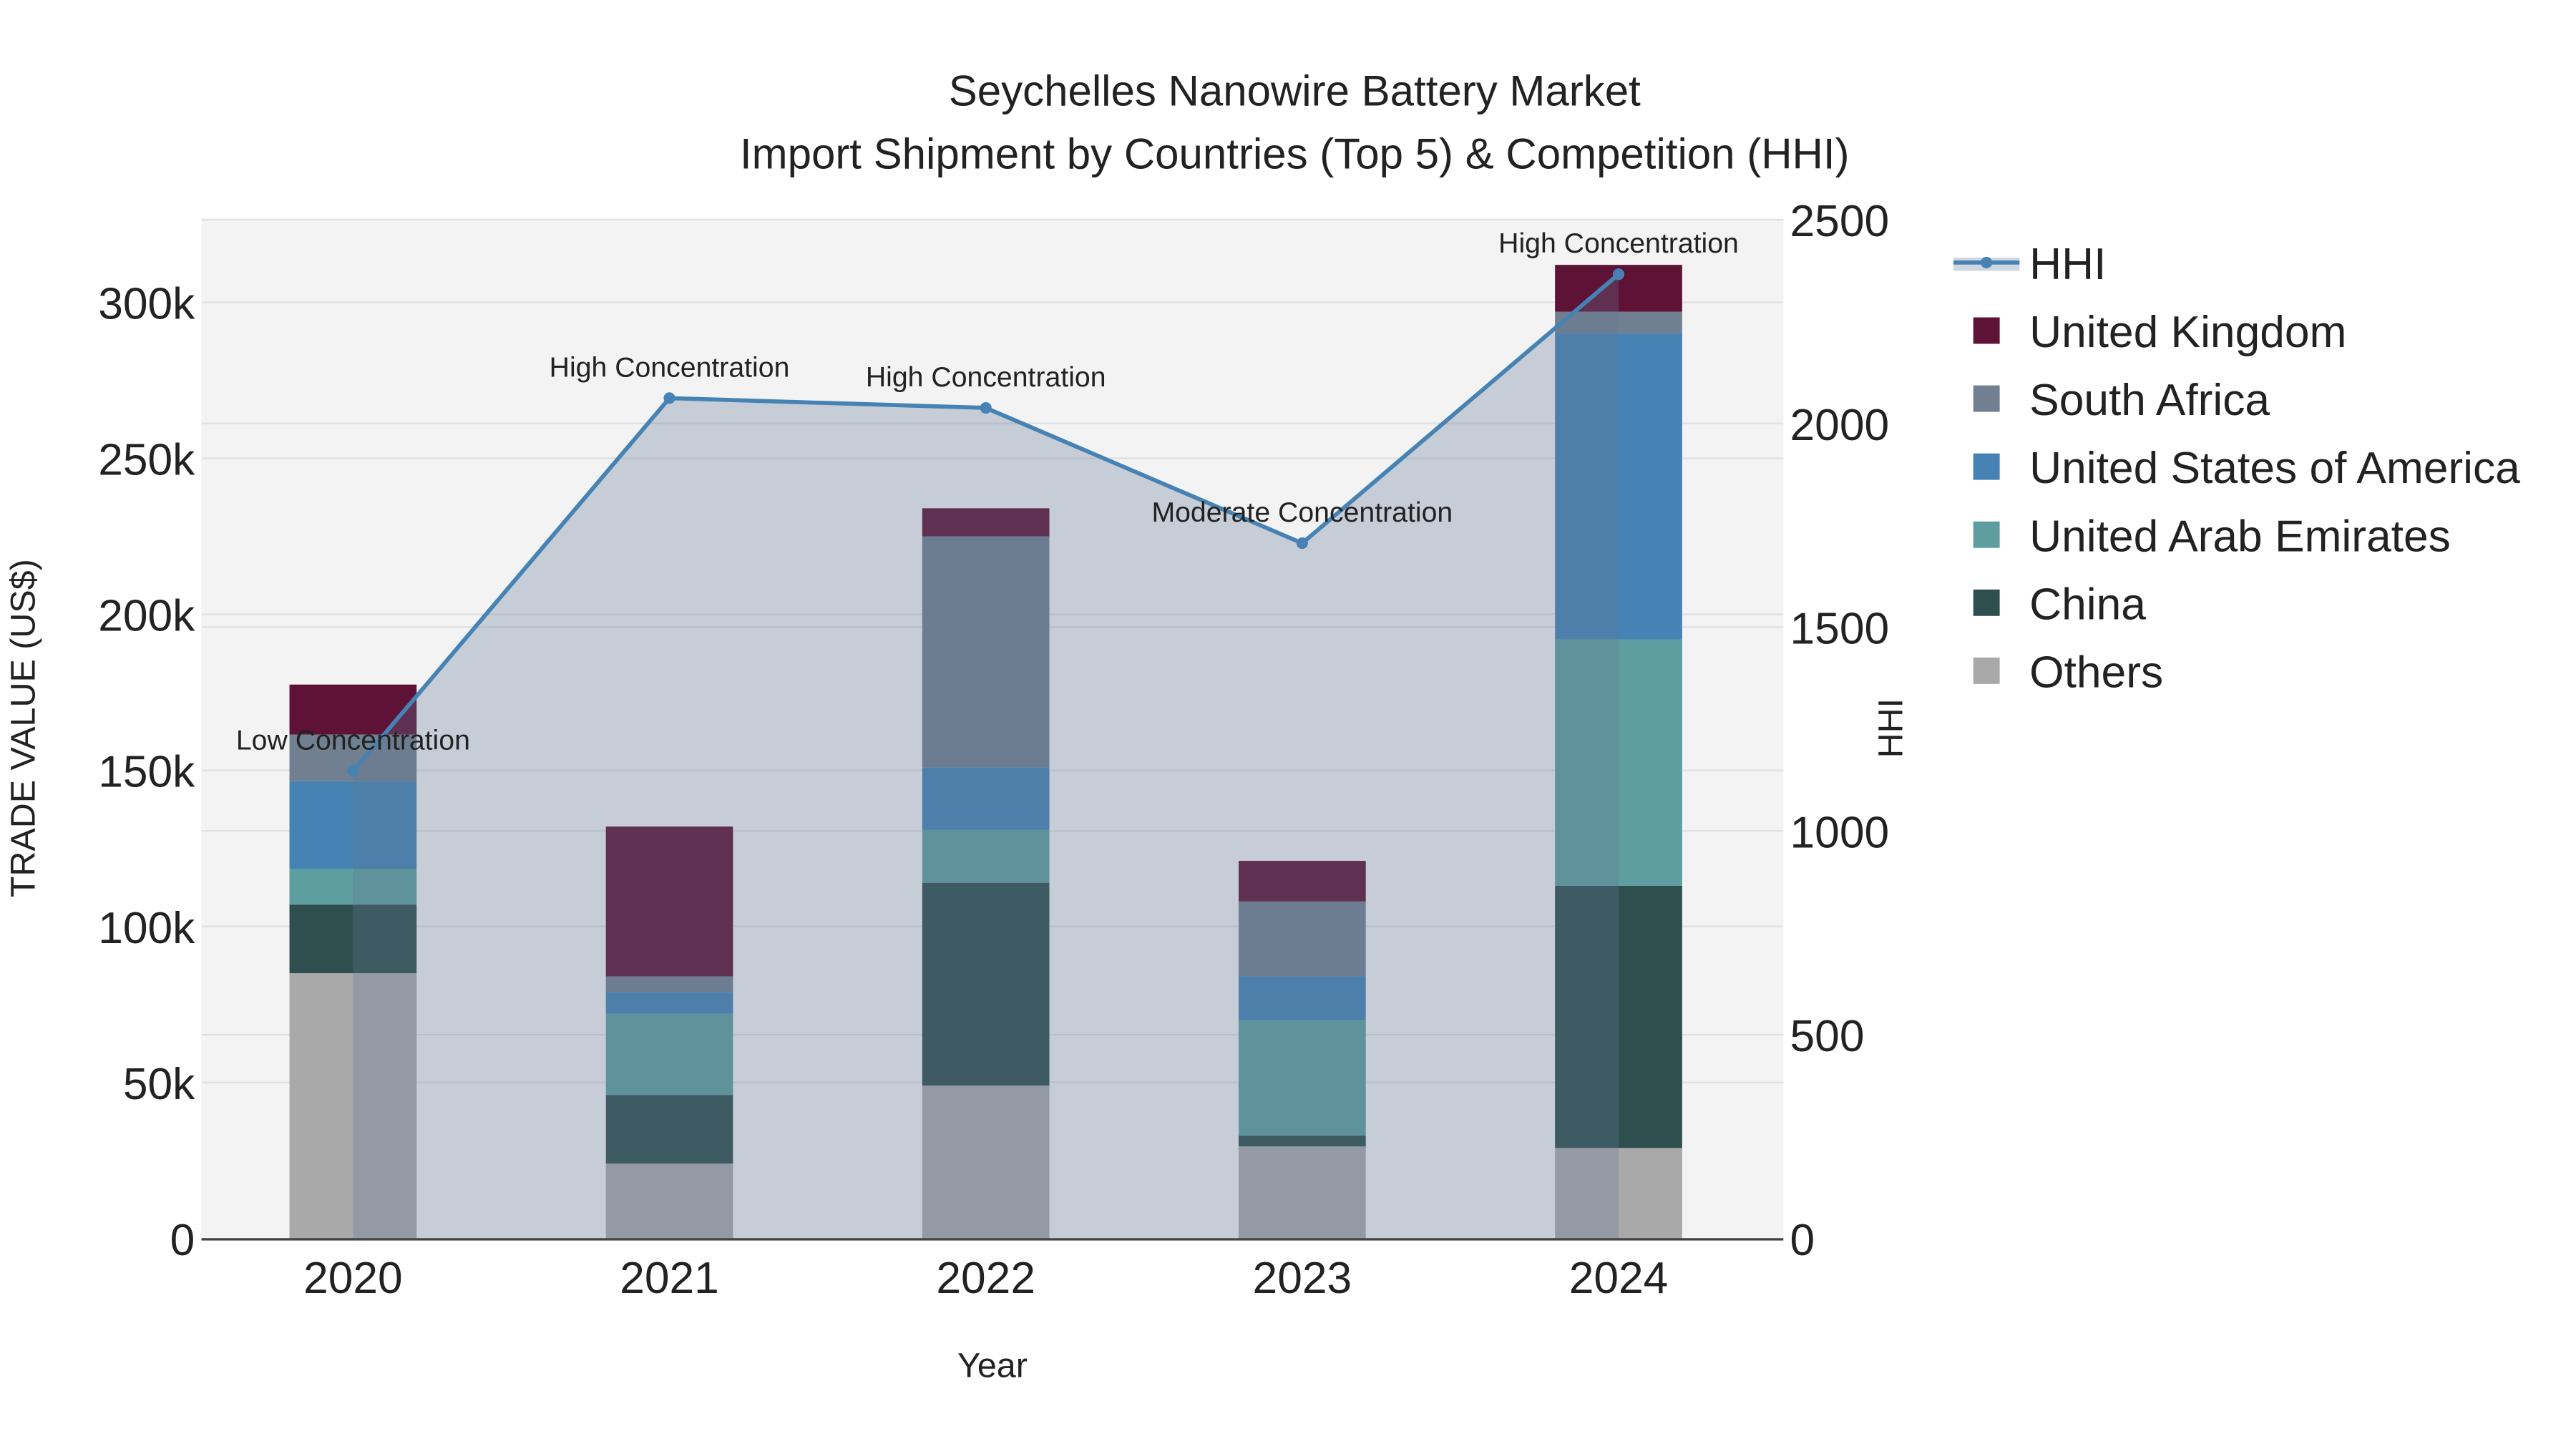 The height and width of the screenshot is (1449, 2576). Describe the element at coordinates (146, 616) in the screenshot. I see `y-tick-label: 200k` at that location.